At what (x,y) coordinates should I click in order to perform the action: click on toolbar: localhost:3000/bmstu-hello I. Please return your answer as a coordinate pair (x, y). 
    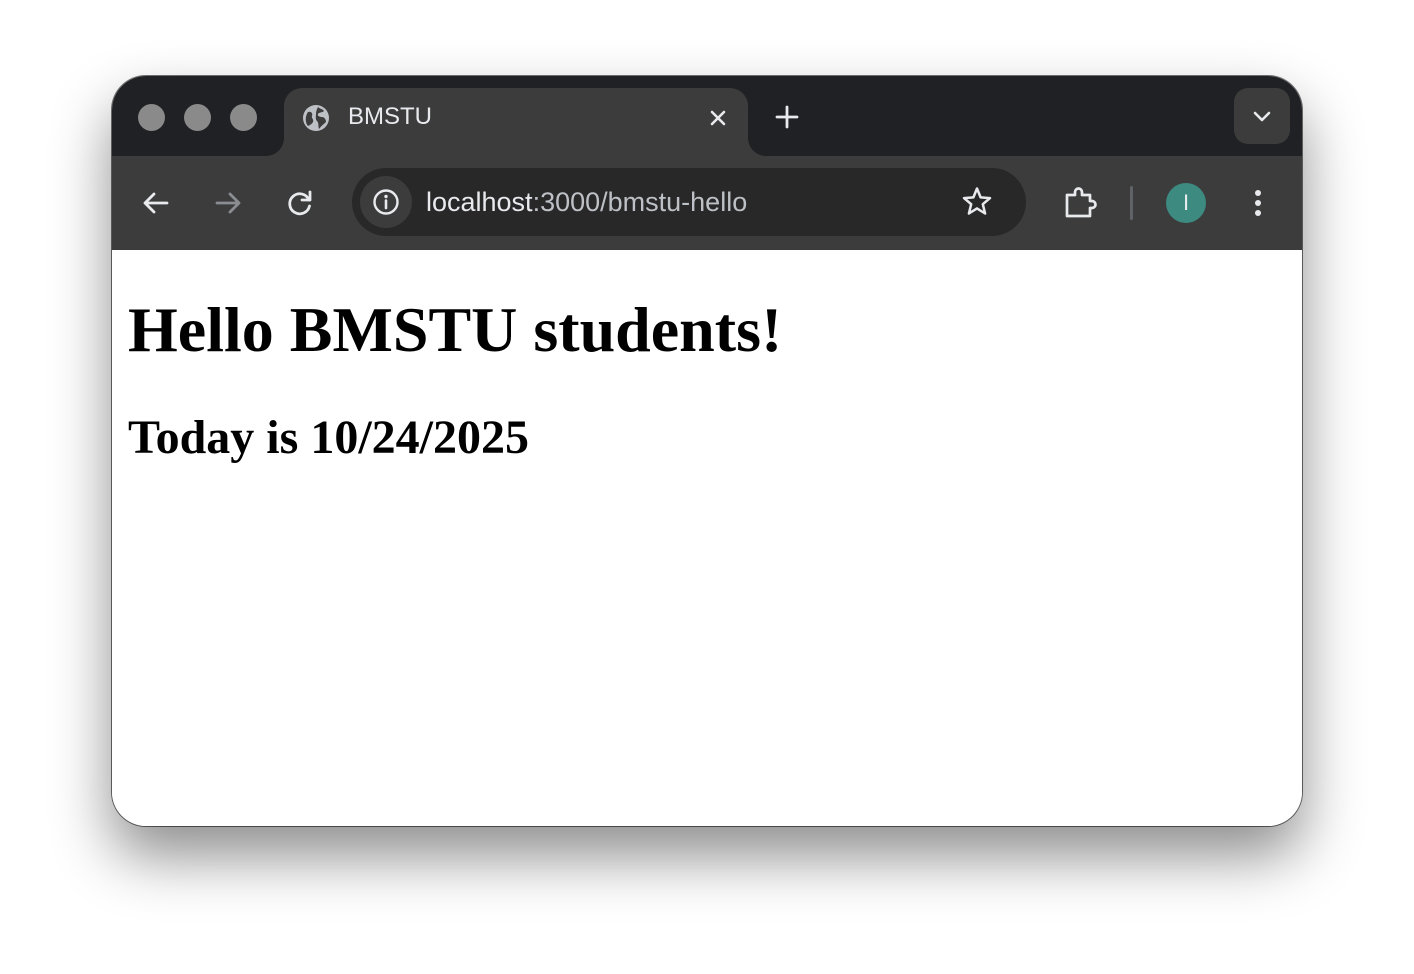
    Looking at the image, I should click on (707, 203).